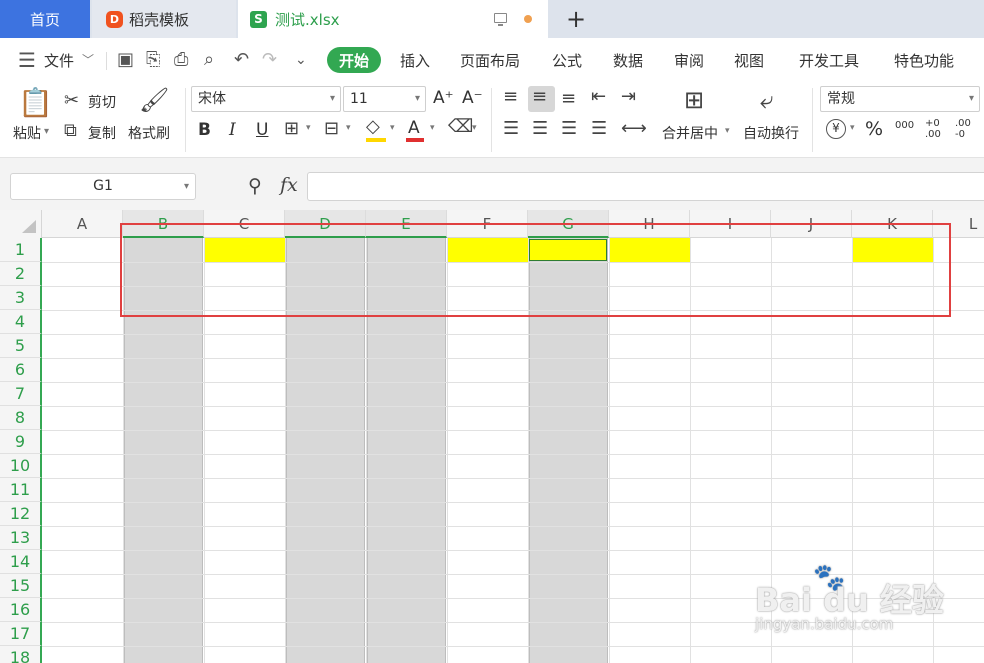 The height and width of the screenshot is (663, 984). I want to click on align-middle-icon: ≡, so click(539, 96).